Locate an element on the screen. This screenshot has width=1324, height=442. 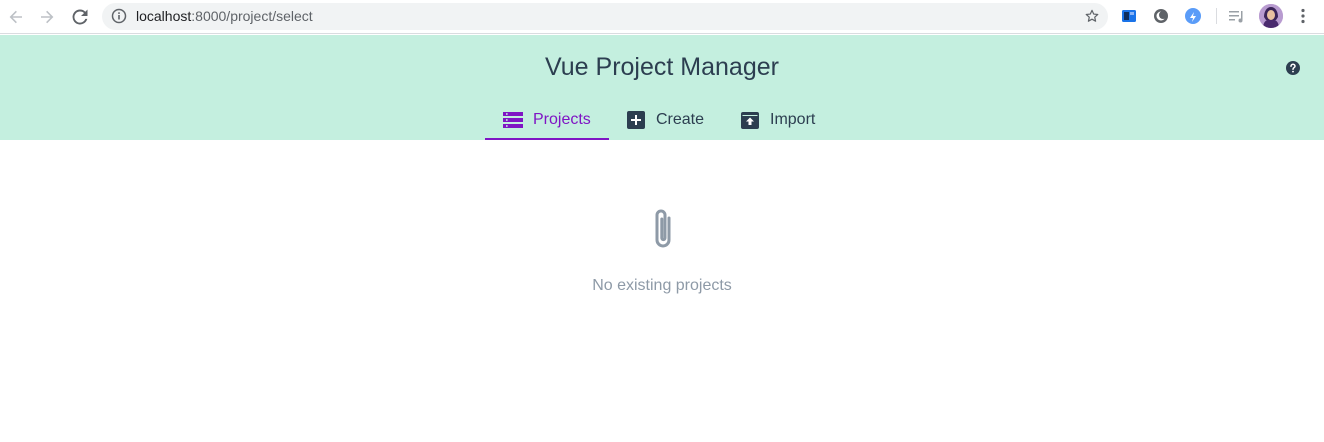
kebab-menu-icon is located at coordinates (1303, 16).